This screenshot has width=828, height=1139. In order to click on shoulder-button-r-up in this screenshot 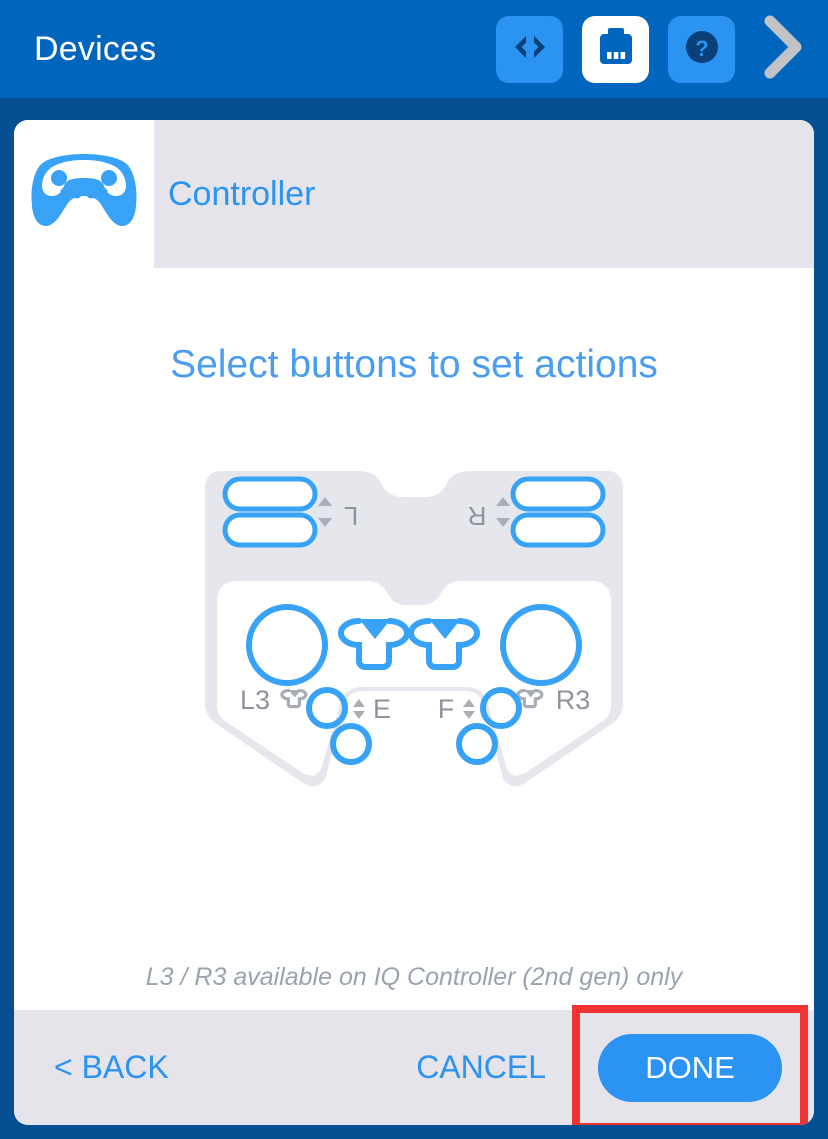, I will do `click(558, 494)`.